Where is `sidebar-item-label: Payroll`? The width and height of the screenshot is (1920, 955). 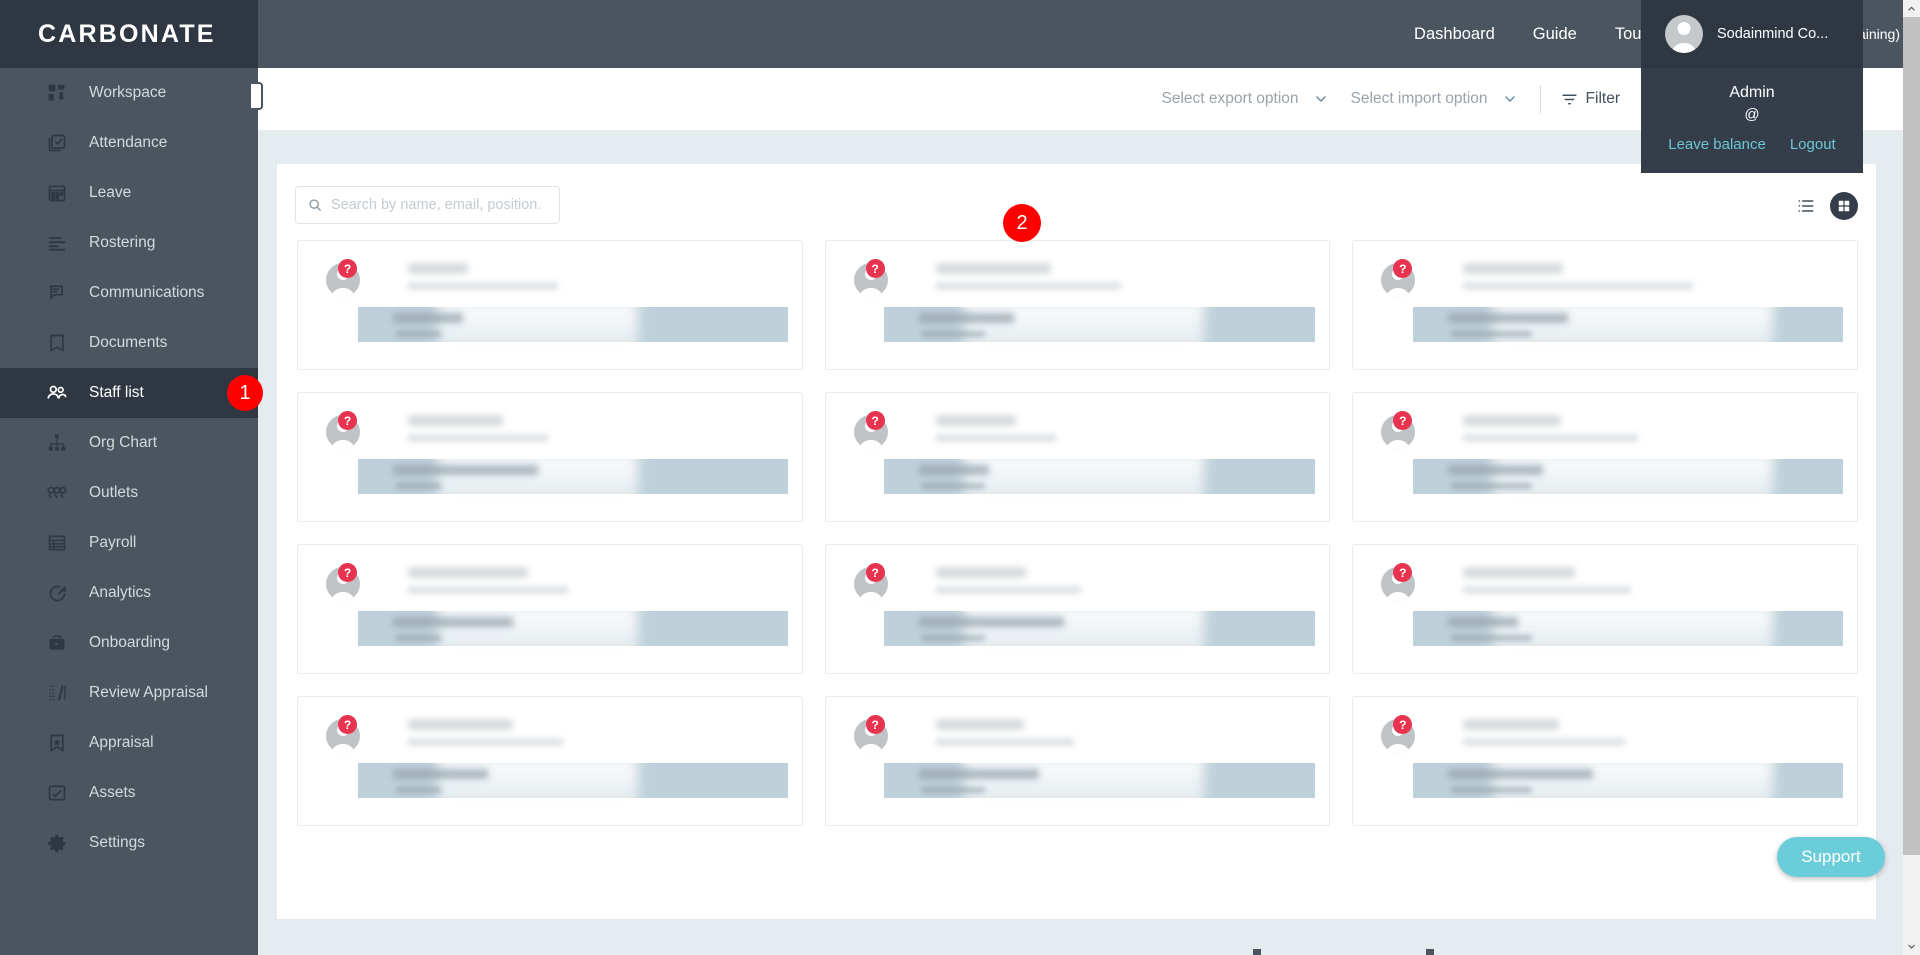 sidebar-item-label: Payroll is located at coordinates (113, 542).